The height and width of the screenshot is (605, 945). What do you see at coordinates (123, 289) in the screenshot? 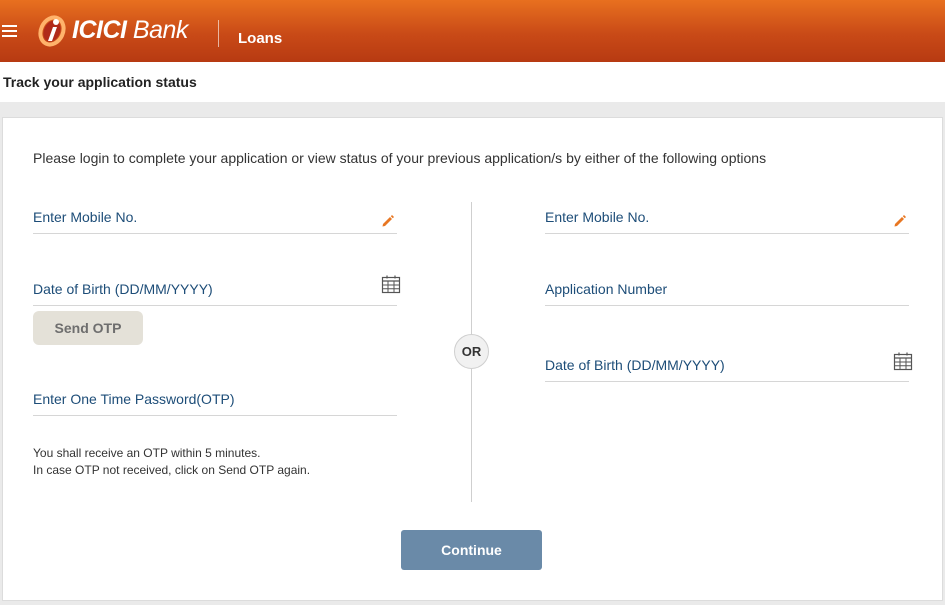
I see `dob-label-left: Date of Birth (DD/MM/YYYY)` at bounding box center [123, 289].